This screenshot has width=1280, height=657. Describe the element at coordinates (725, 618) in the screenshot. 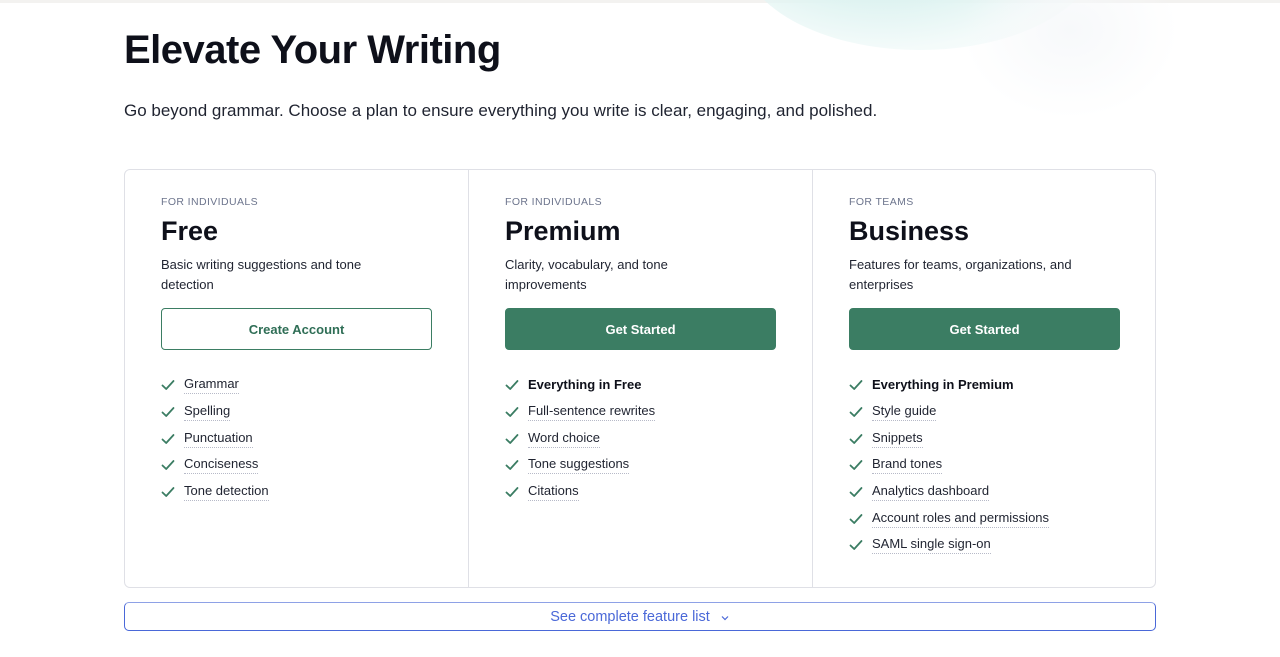

I see `chevron-down-icon` at that location.